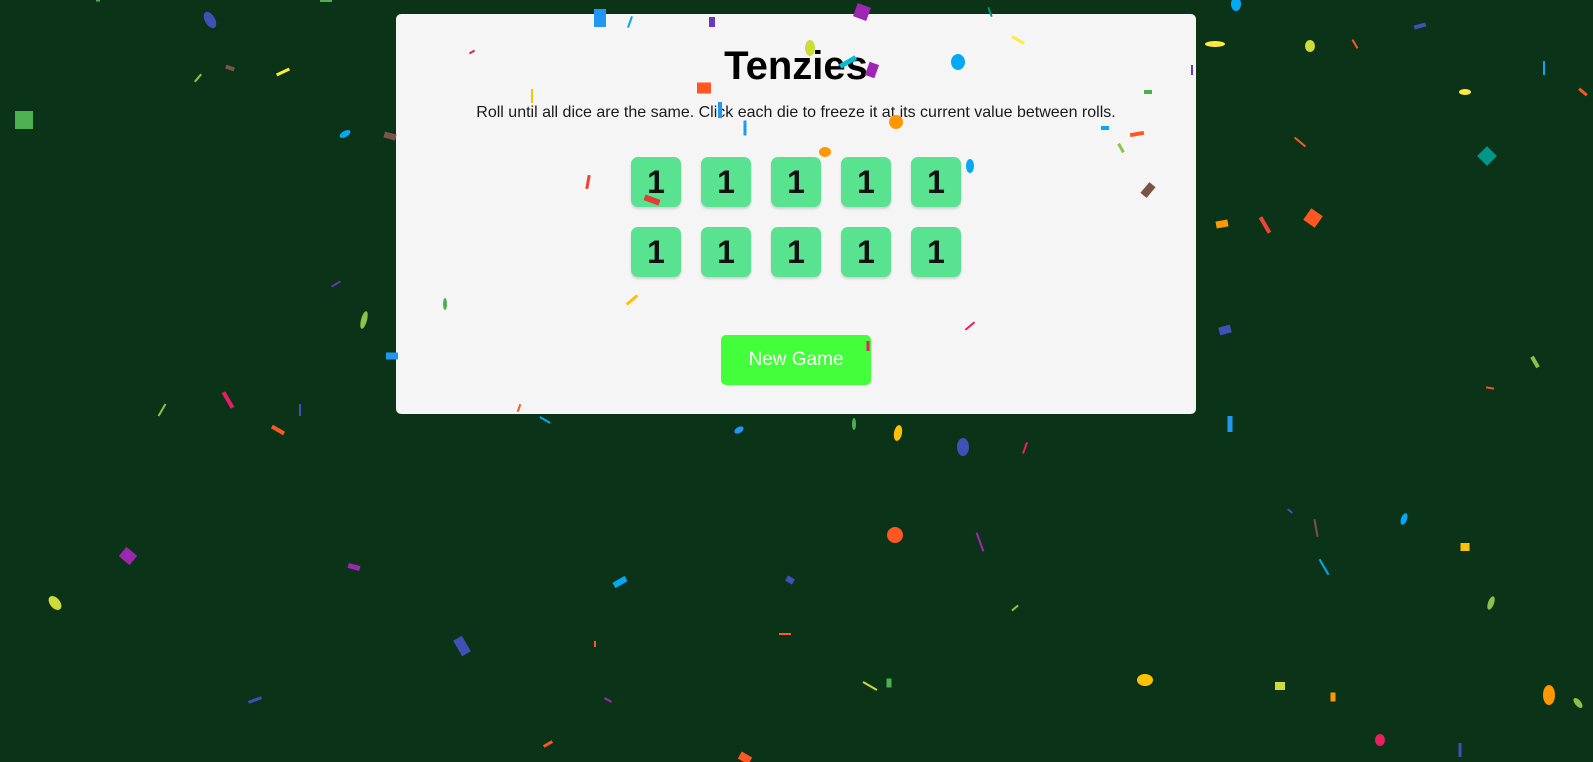 The width and height of the screenshot is (1593, 762). What do you see at coordinates (726, 252) in the screenshot?
I see `die-7: 1` at bounding box center [726, 252].